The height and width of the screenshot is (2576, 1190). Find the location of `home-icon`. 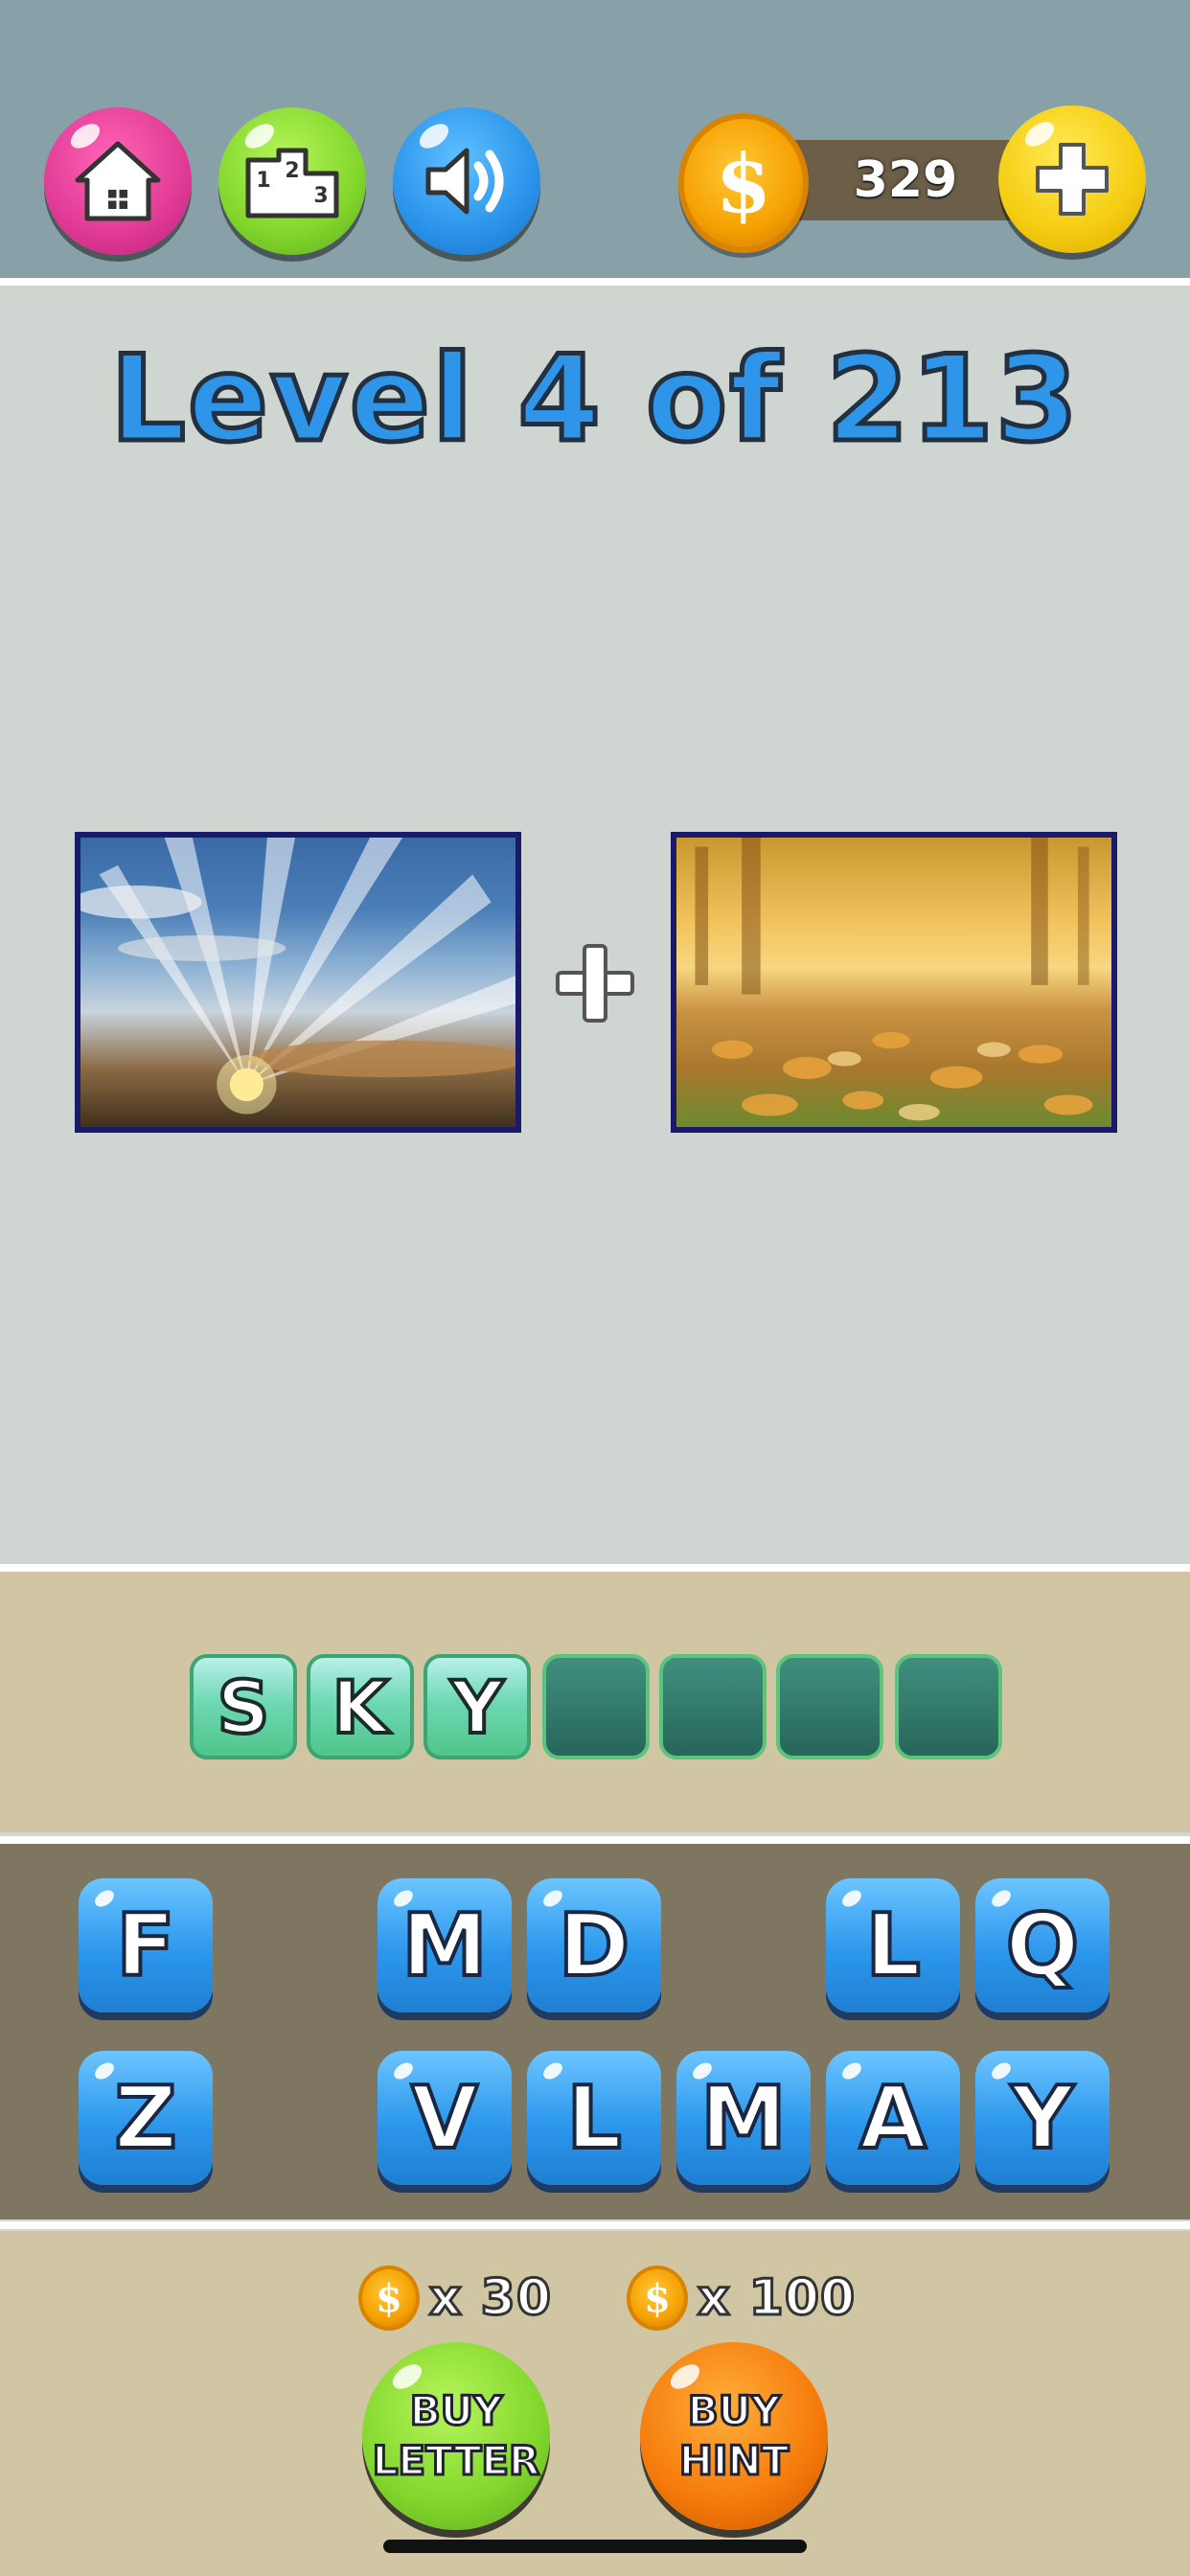

home-icon is located at coordinates (118, 181).